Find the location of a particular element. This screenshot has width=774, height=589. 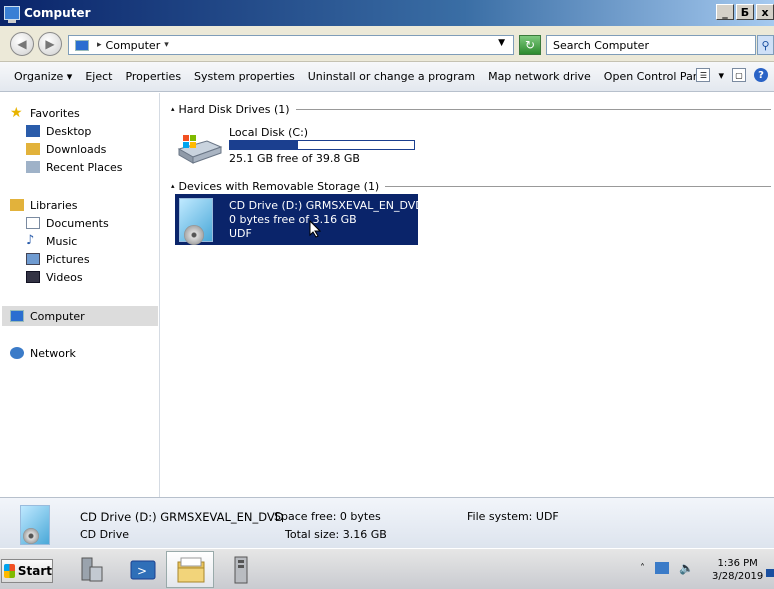

mouse-cursor-icon is located at coordinates (315, 229).